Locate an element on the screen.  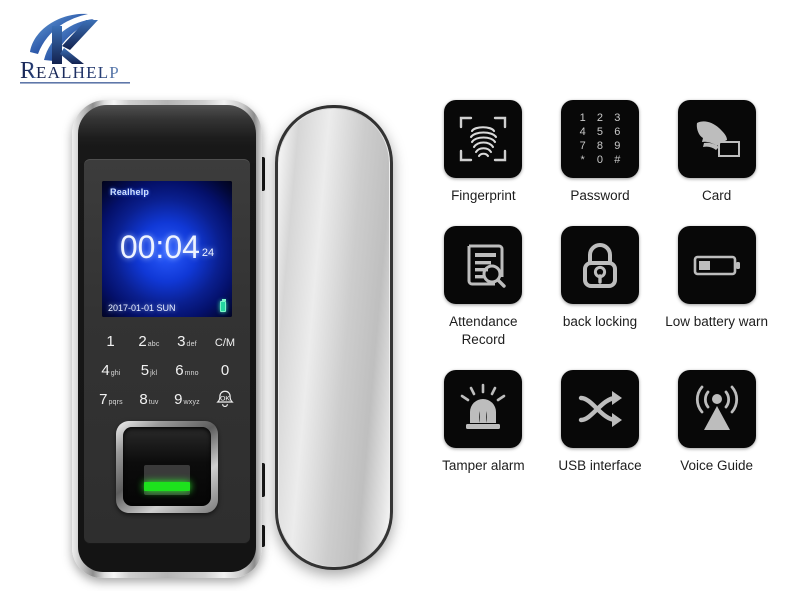
screen-clock-seconds: 24 is located at coordinates (208, 253).